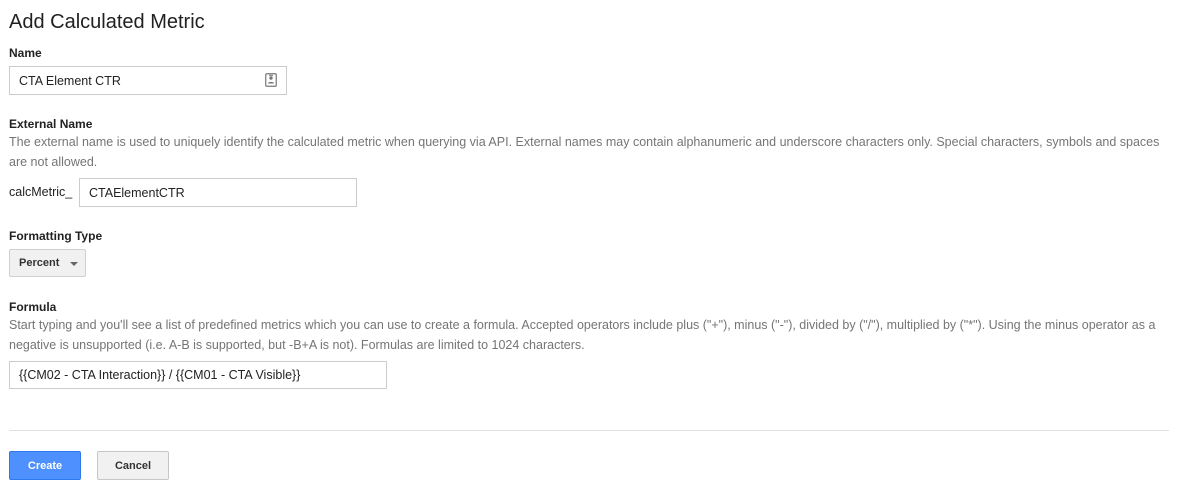  I want to click on cancel-button: Cancel, so click(133, 465).